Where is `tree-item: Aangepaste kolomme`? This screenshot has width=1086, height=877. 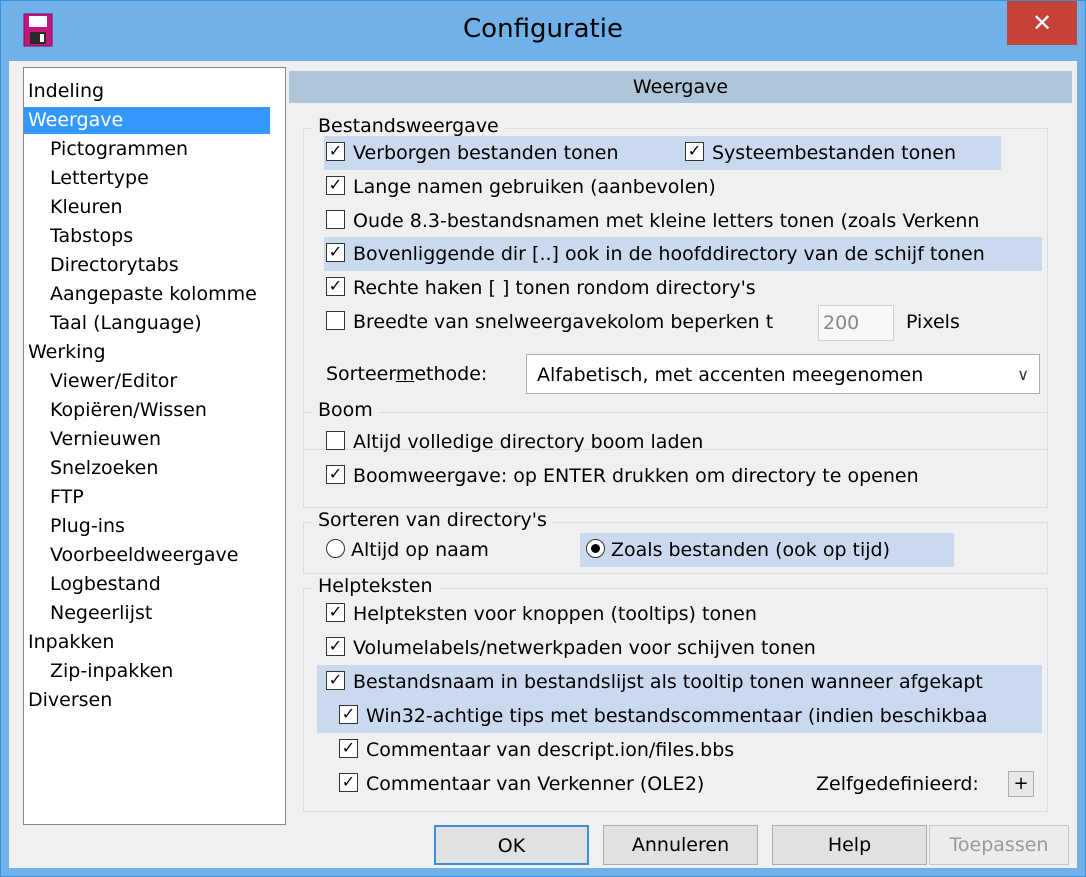
tree-item: Aangepaste kolomme is located at coordinates (166, 294).